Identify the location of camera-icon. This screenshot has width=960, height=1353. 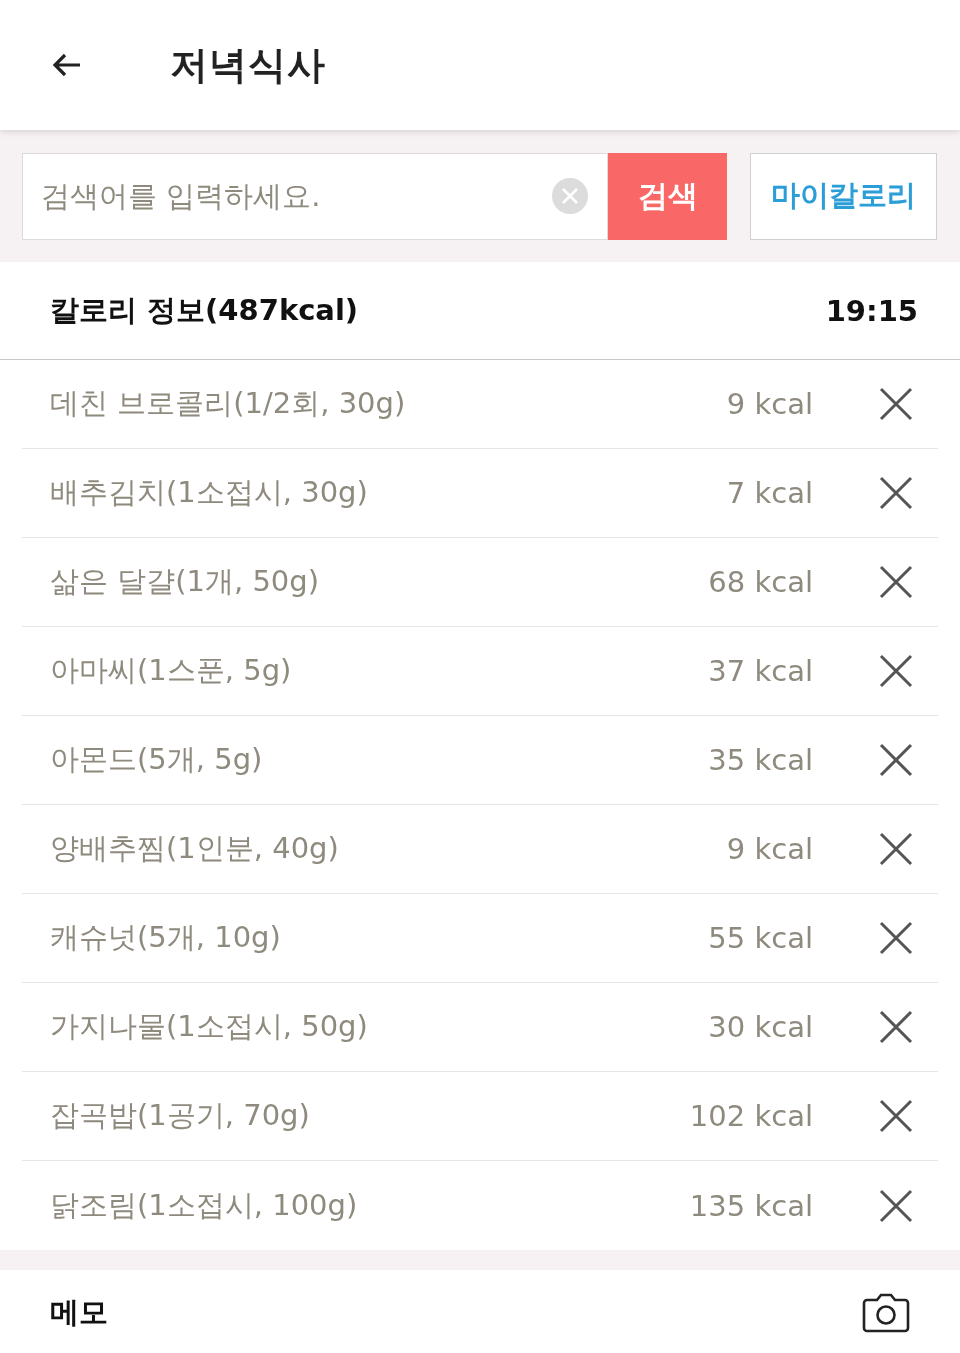
(886, 1313).